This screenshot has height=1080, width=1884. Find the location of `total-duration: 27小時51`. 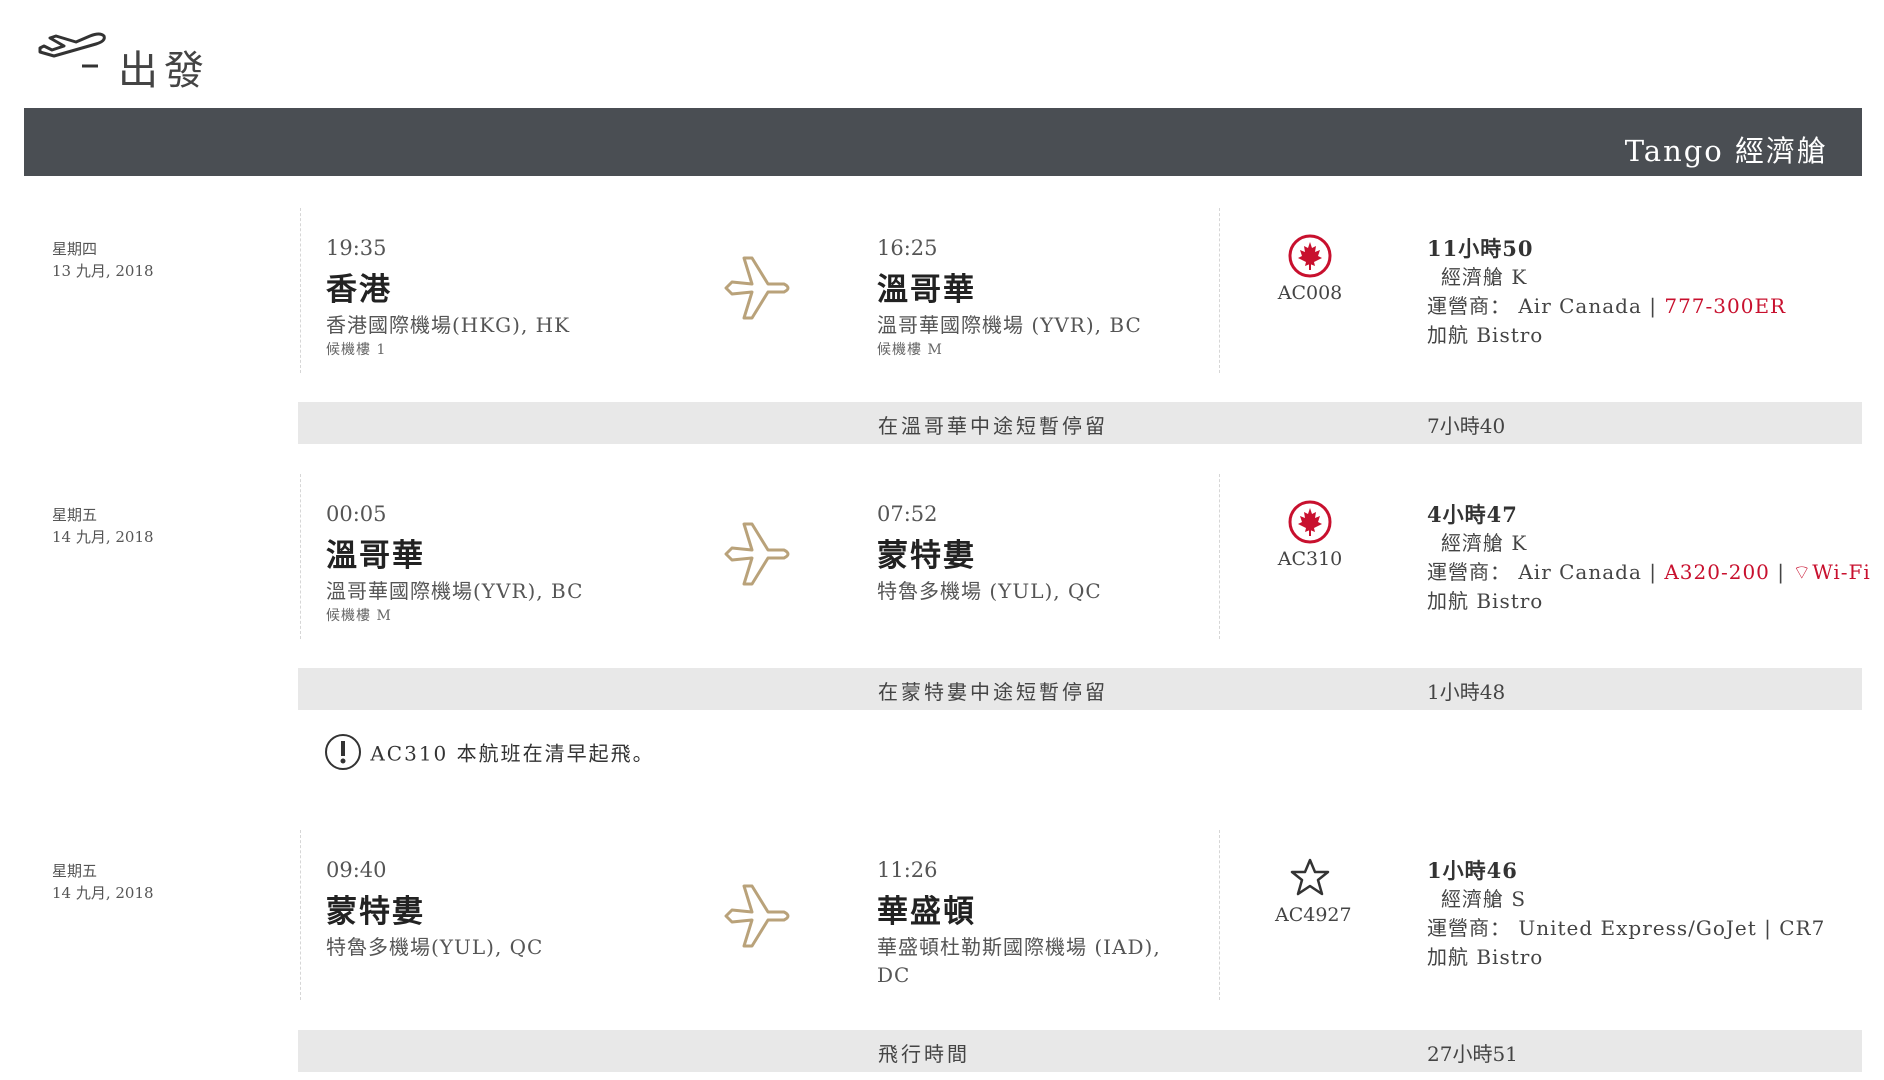

total-duration: 27小時51 is located at coordinates (1472, 1054).